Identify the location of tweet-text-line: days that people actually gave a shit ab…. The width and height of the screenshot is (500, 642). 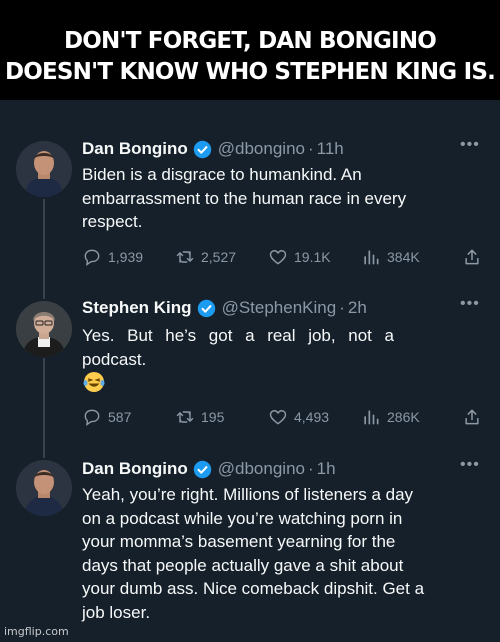
(243, 565).